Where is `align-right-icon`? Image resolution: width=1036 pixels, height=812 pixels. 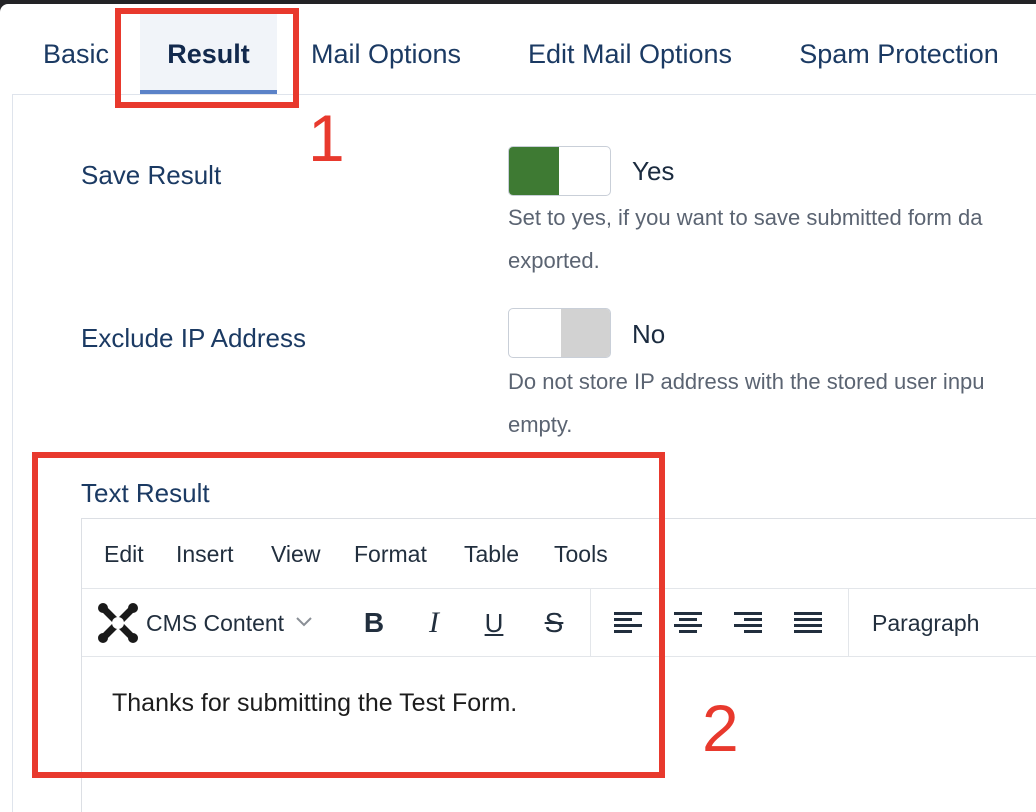
align-right-icon is located at coordinates (748, 622).